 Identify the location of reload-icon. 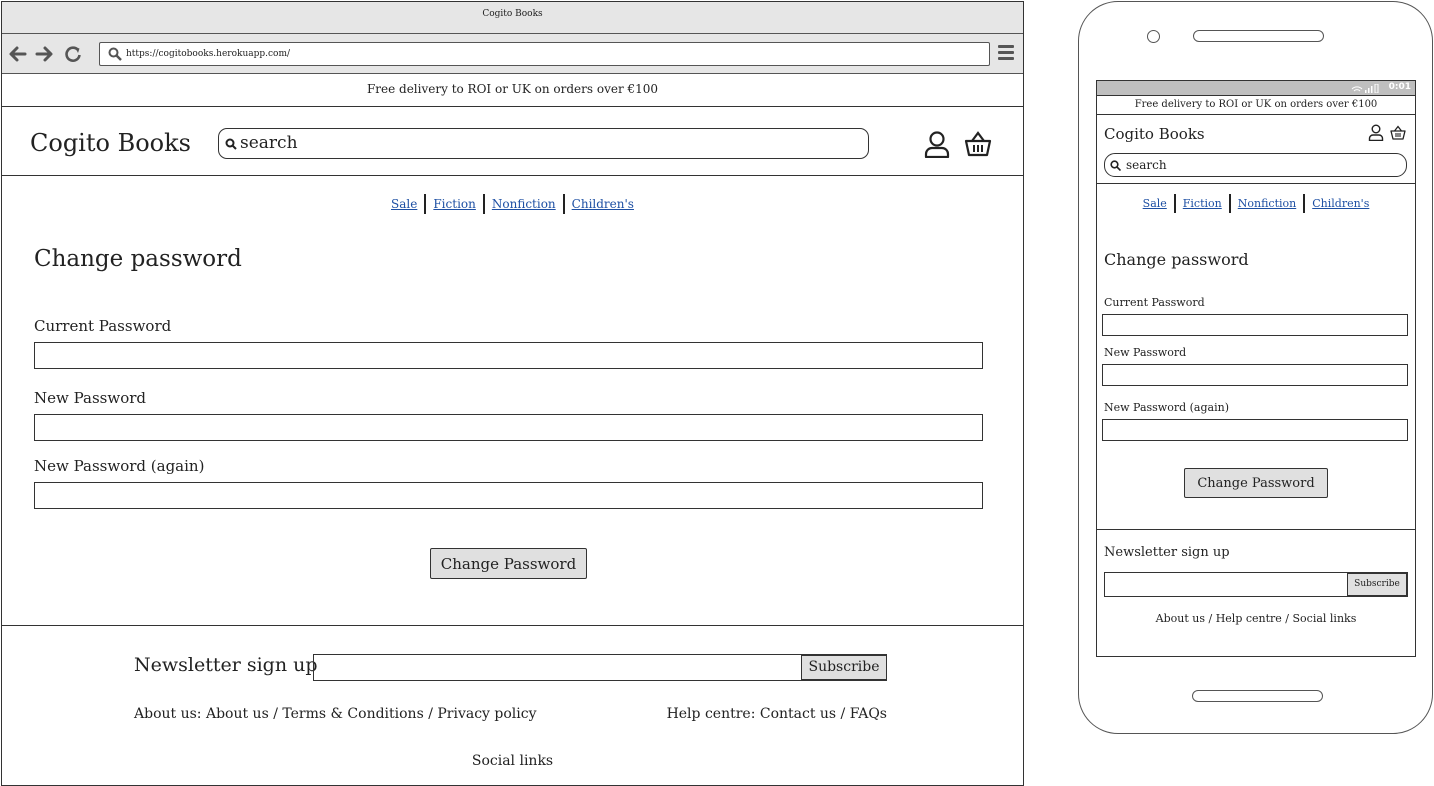
(73, 54).